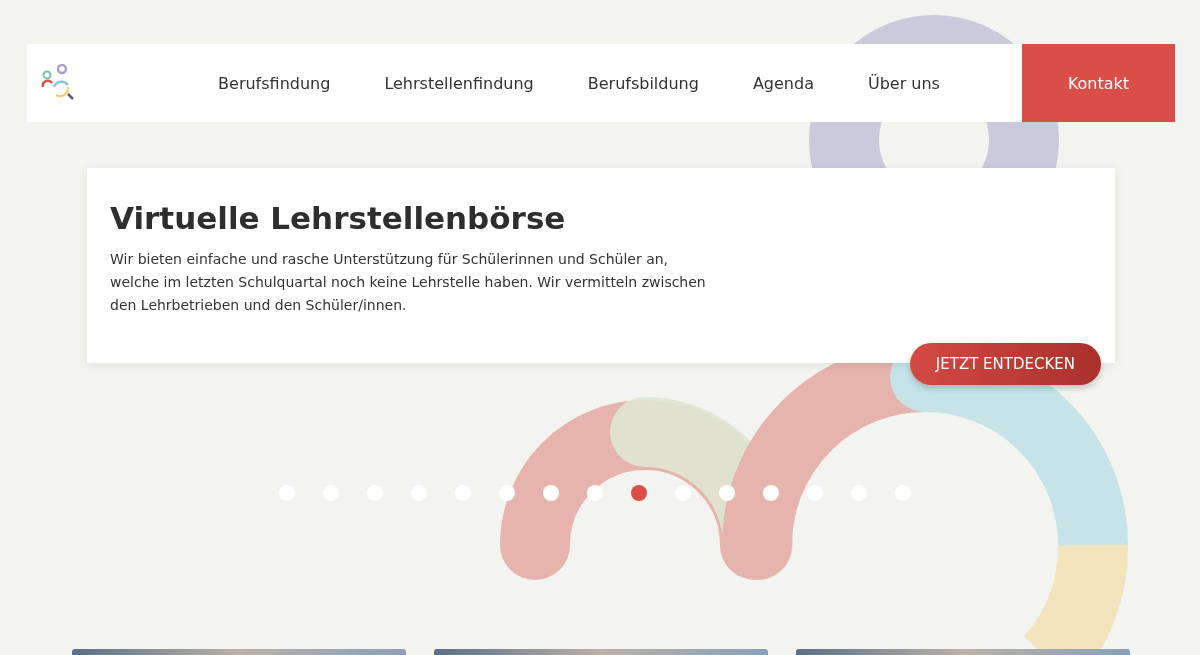 The image size is (1200, 655). Describe the element at coordinates (643, 83) in the screenshot. I see `nav-link: Berufsbildung` at that location.